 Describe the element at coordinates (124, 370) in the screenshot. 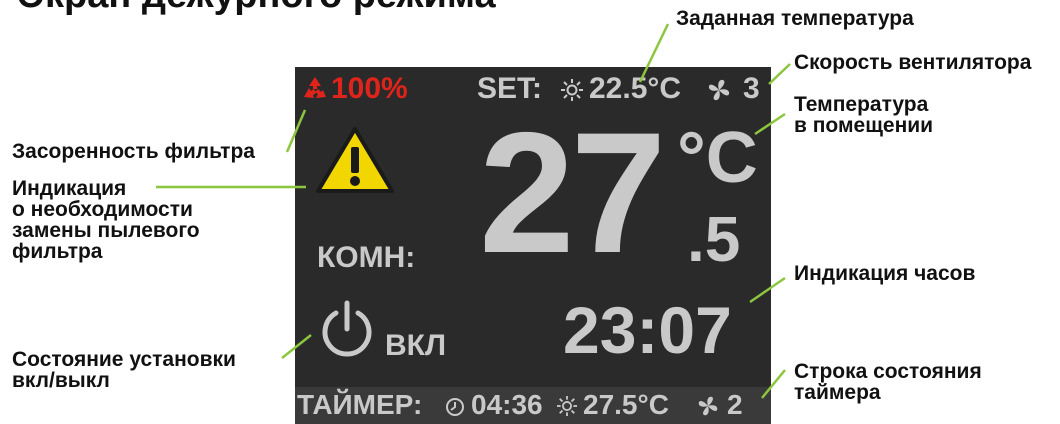

I see `label-power-state: Состояние установки вкл/выкл` at that location.